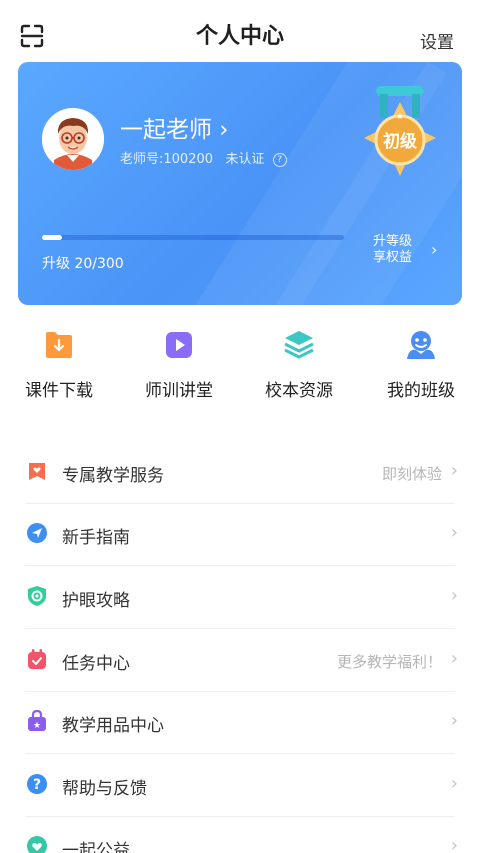 This screenshot has width=480, height=853. What do you see at coordinates (240, 723) in the screenshot?
I see `menu-item-teaching-supplies: ★ 教学用品中心 ›` at bounding box center [240, 723].